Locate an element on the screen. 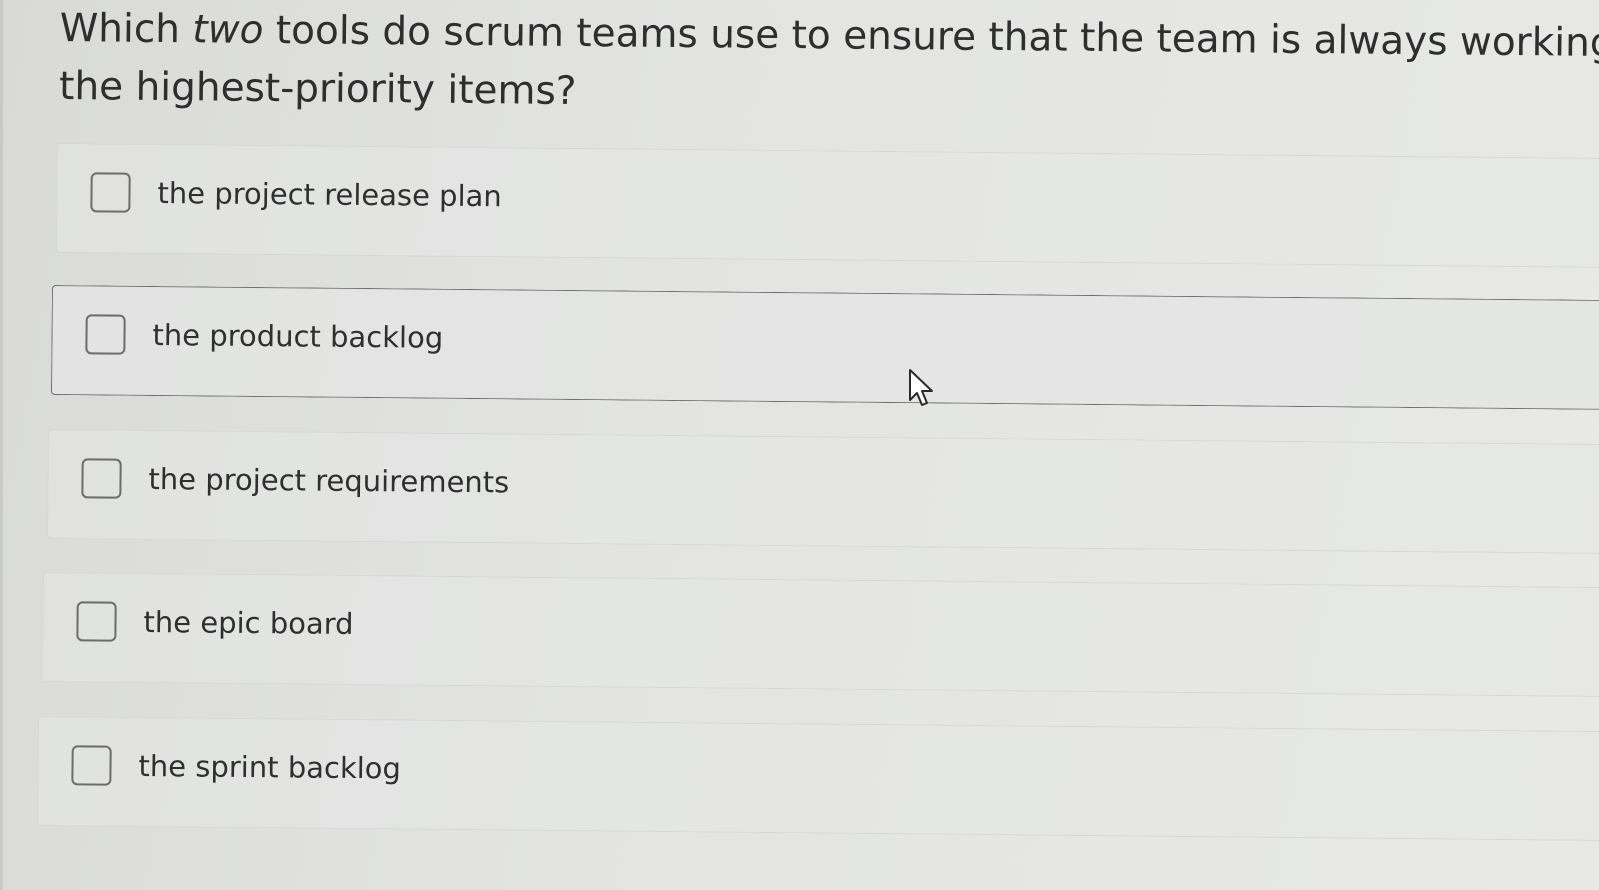 This screenshot has width=1599, height=890. option-product-backlog: the product backlog is located at coordinates (824, 348).